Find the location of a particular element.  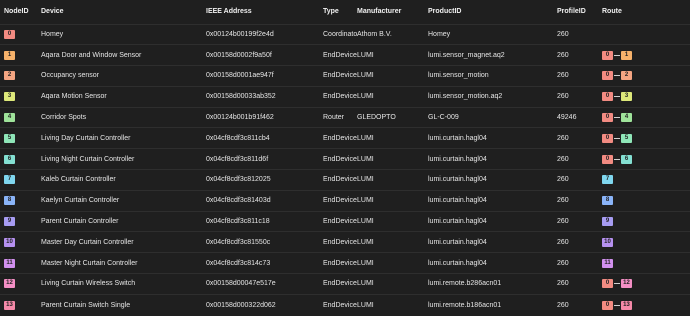

route-cell: 03 is located at coordinates (646, 96).